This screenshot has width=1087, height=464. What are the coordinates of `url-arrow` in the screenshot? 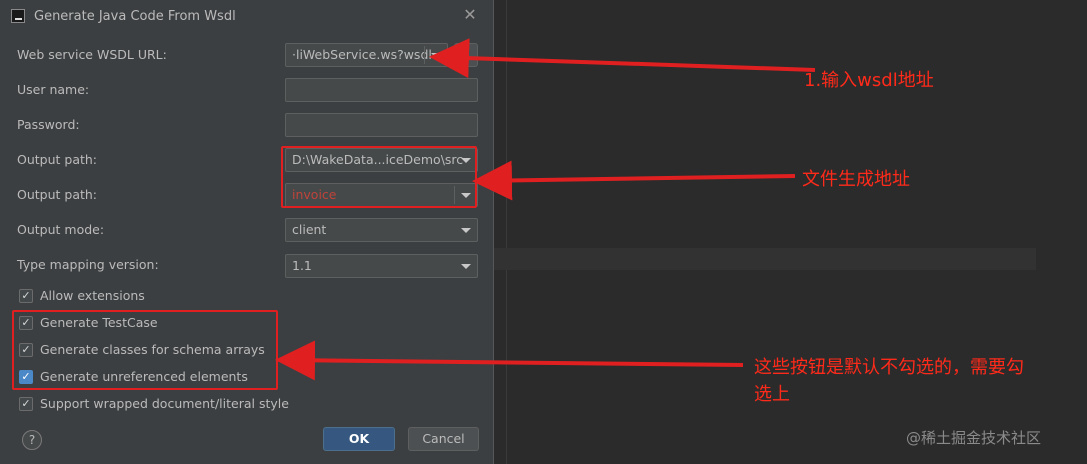 It's located at (622, 58).